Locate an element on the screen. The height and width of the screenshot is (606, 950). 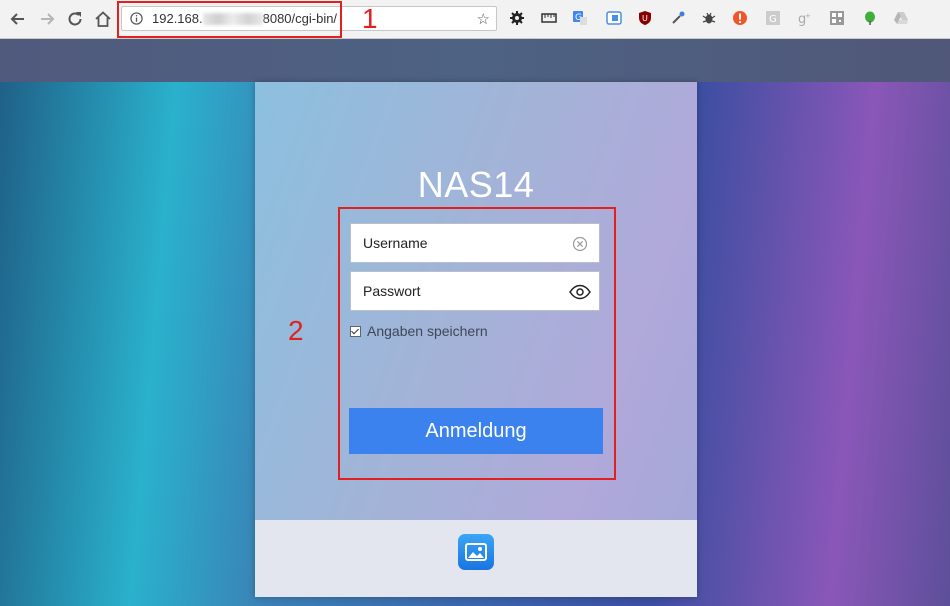
card-footer is located at coordinates (476, 558).